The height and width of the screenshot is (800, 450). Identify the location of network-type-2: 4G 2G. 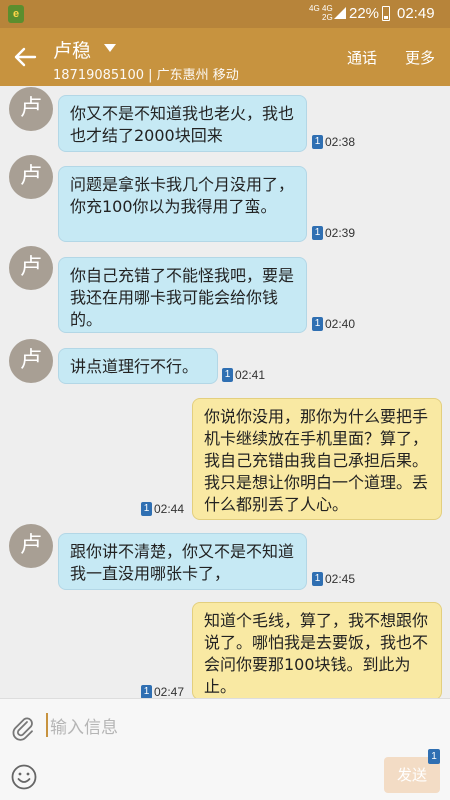
(327, 13).